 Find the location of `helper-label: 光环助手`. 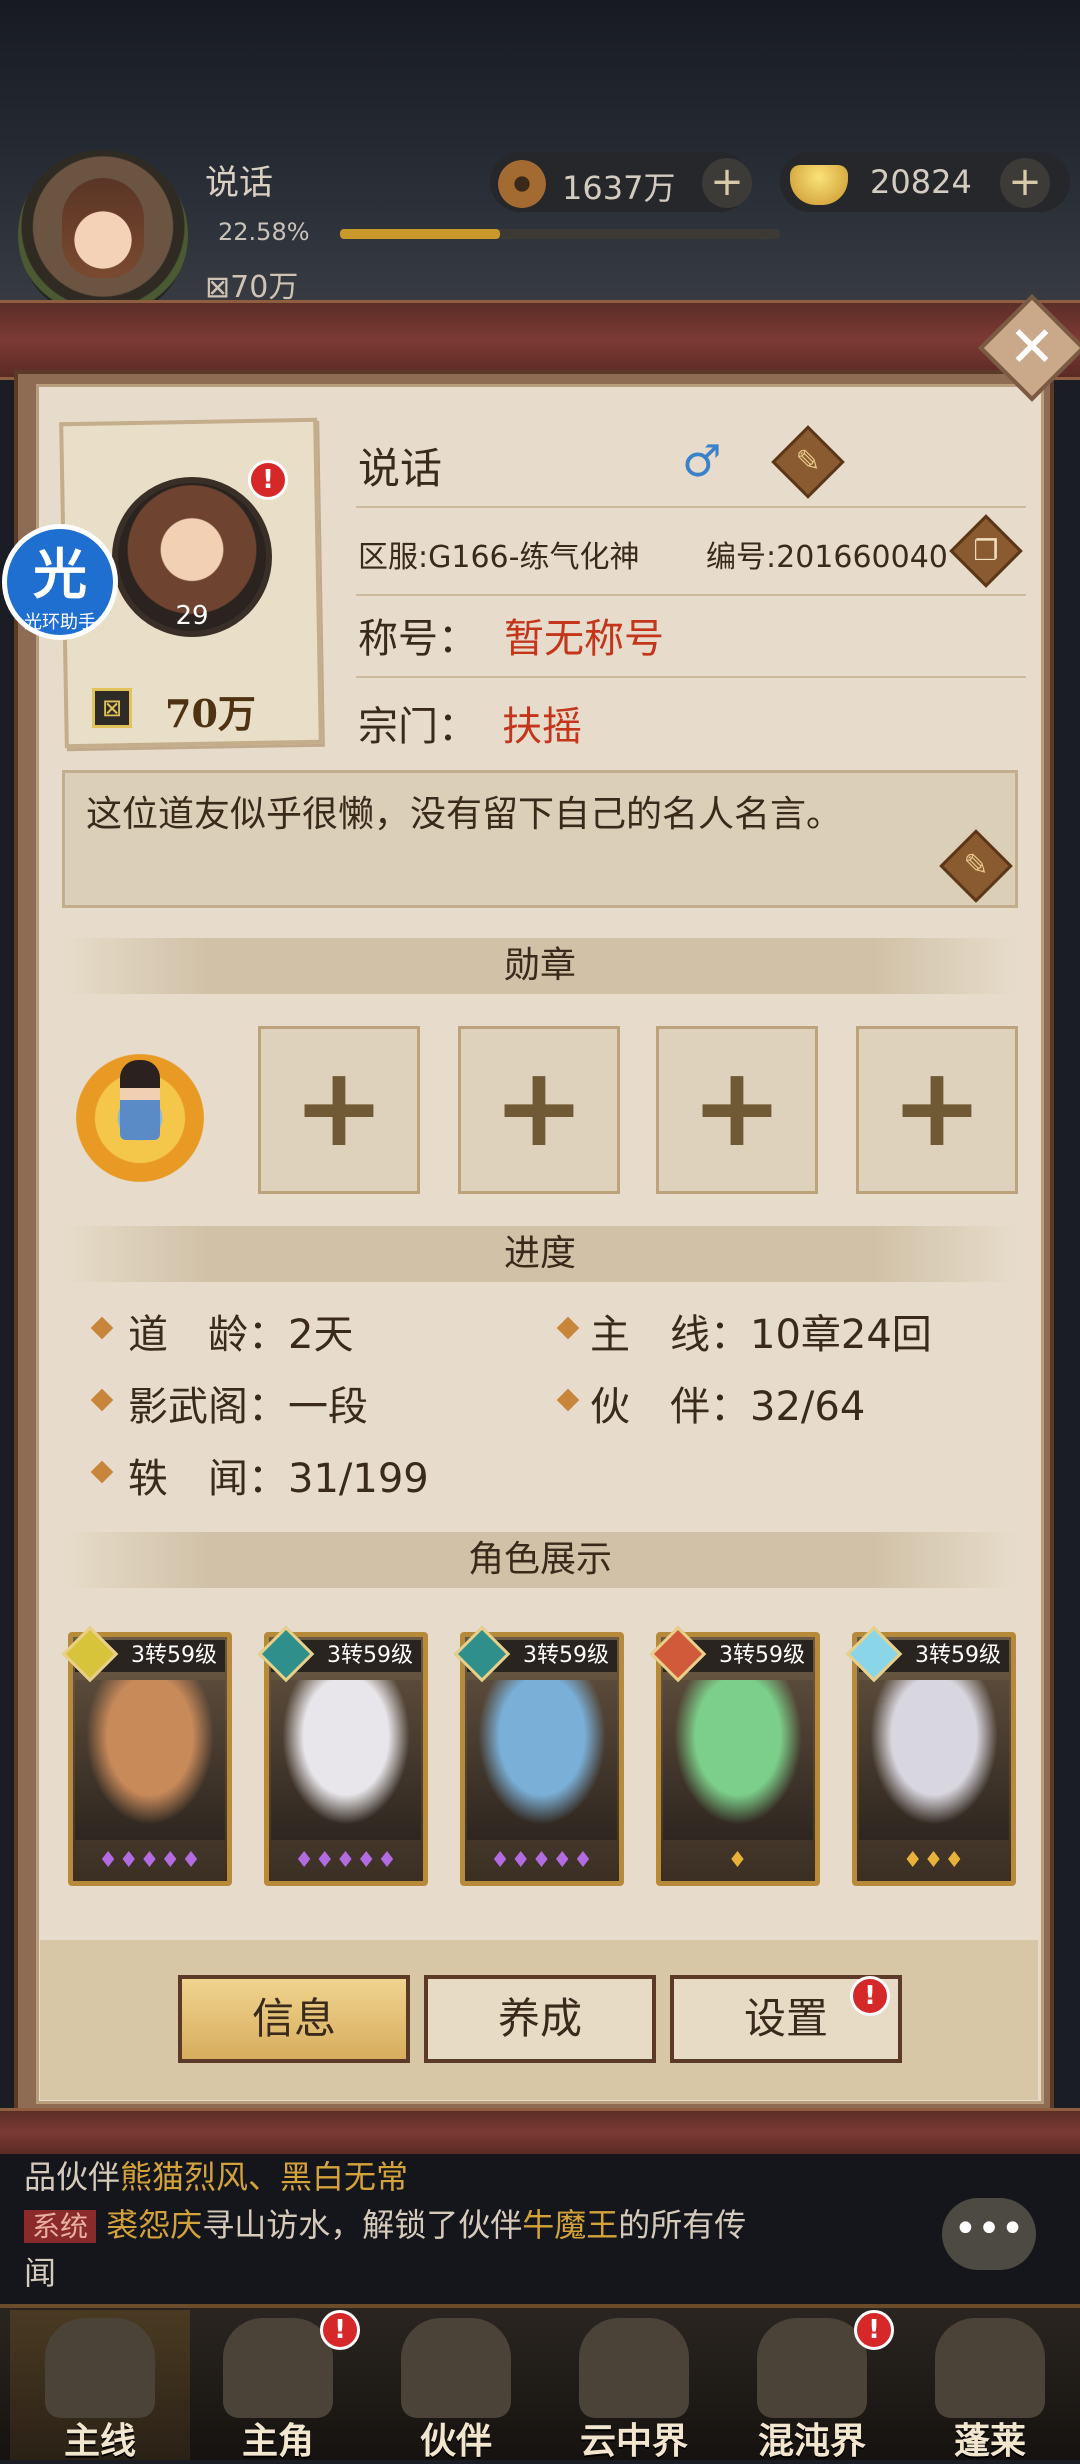

helper-label: 光环助手 is located at coordinates (60, 622).